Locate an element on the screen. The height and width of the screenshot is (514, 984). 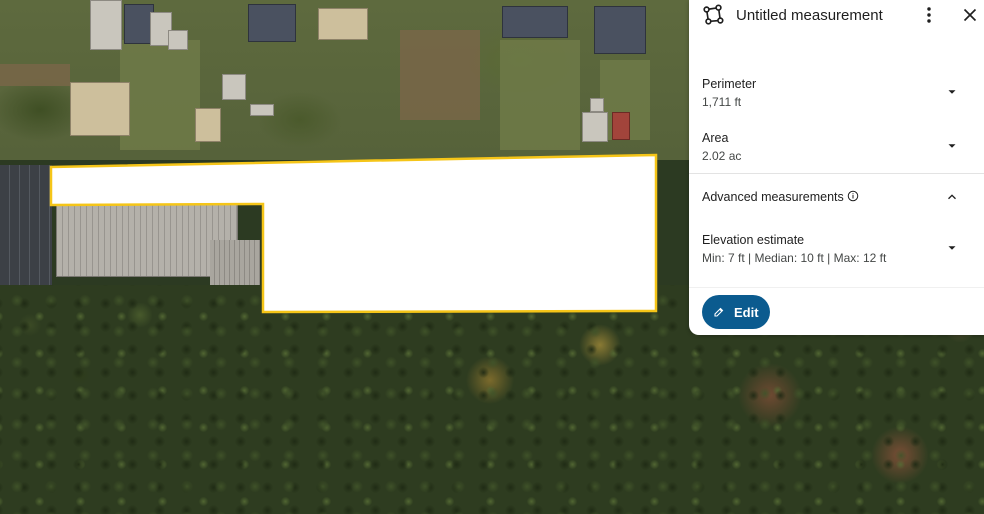
elevation-label: Elevation estimate is located at coordinates (753, 240).